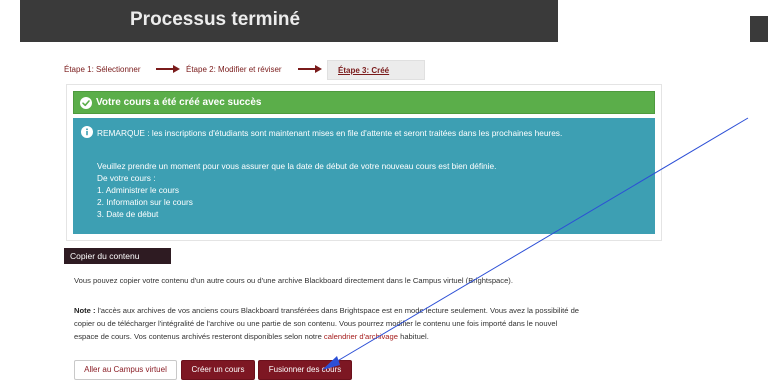 The image size is (768, 389). Describe the element at coordinates (128, 214) in the screenshot. I see `info-list-item: 3. Date de début` at that location.